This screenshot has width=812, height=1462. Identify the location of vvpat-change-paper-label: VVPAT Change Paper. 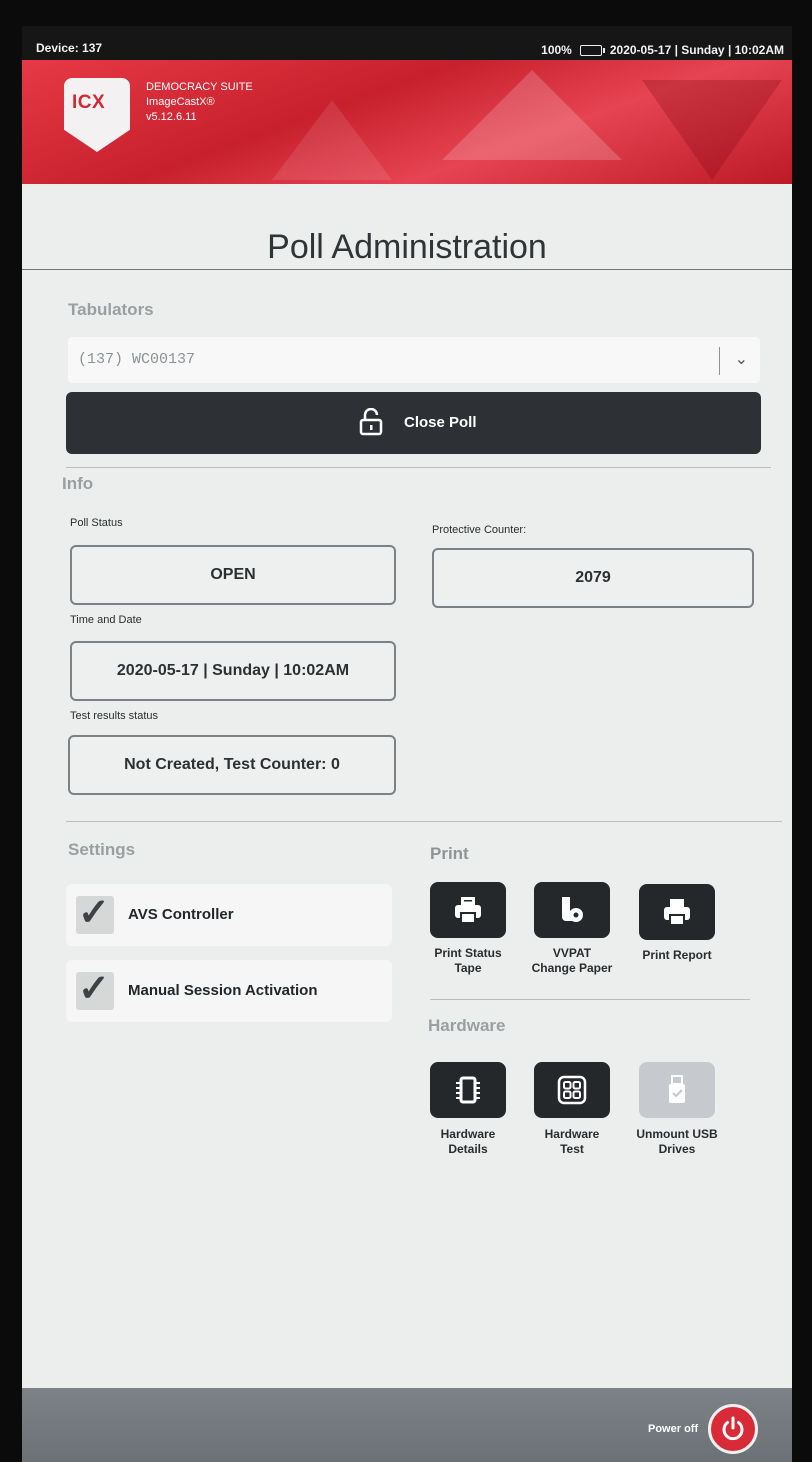
(572, 961).